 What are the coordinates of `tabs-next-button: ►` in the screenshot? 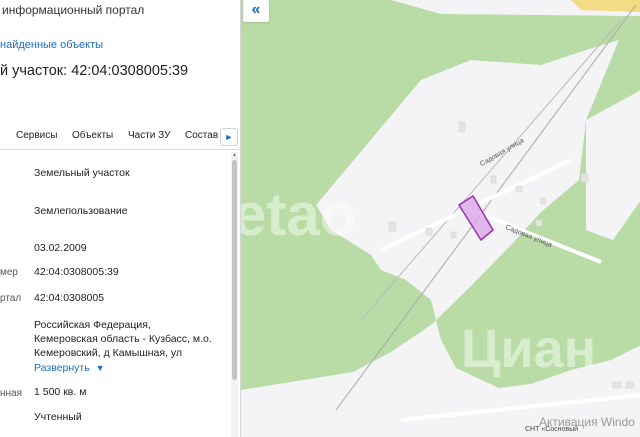 It's located at (229, 137).